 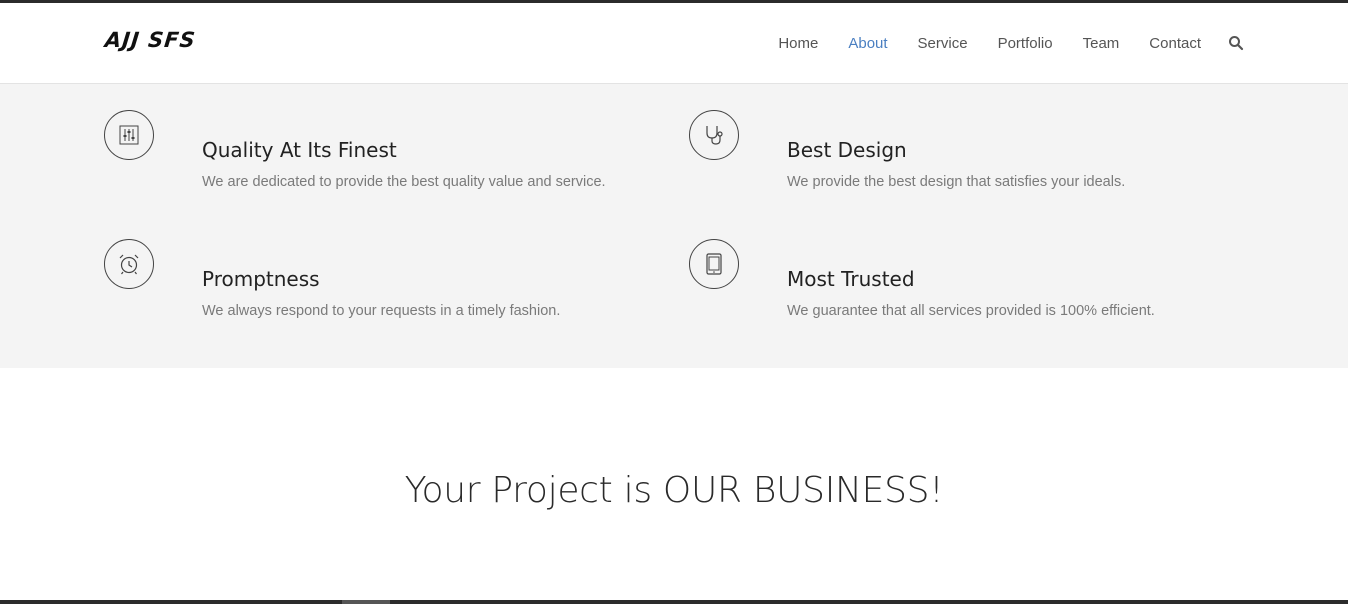 What do you see at coordinates (299, 150) in the screenshot?
I see `feature-title: Quality At Its Finest` at bounding box center [299, 150].